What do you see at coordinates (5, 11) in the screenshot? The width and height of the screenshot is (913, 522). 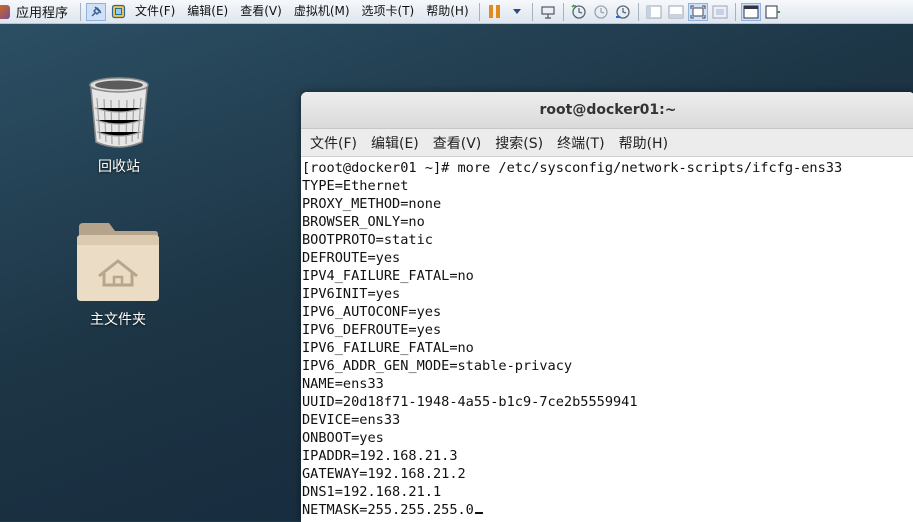 I see `applications-icon` at bounding box center [5, 11].